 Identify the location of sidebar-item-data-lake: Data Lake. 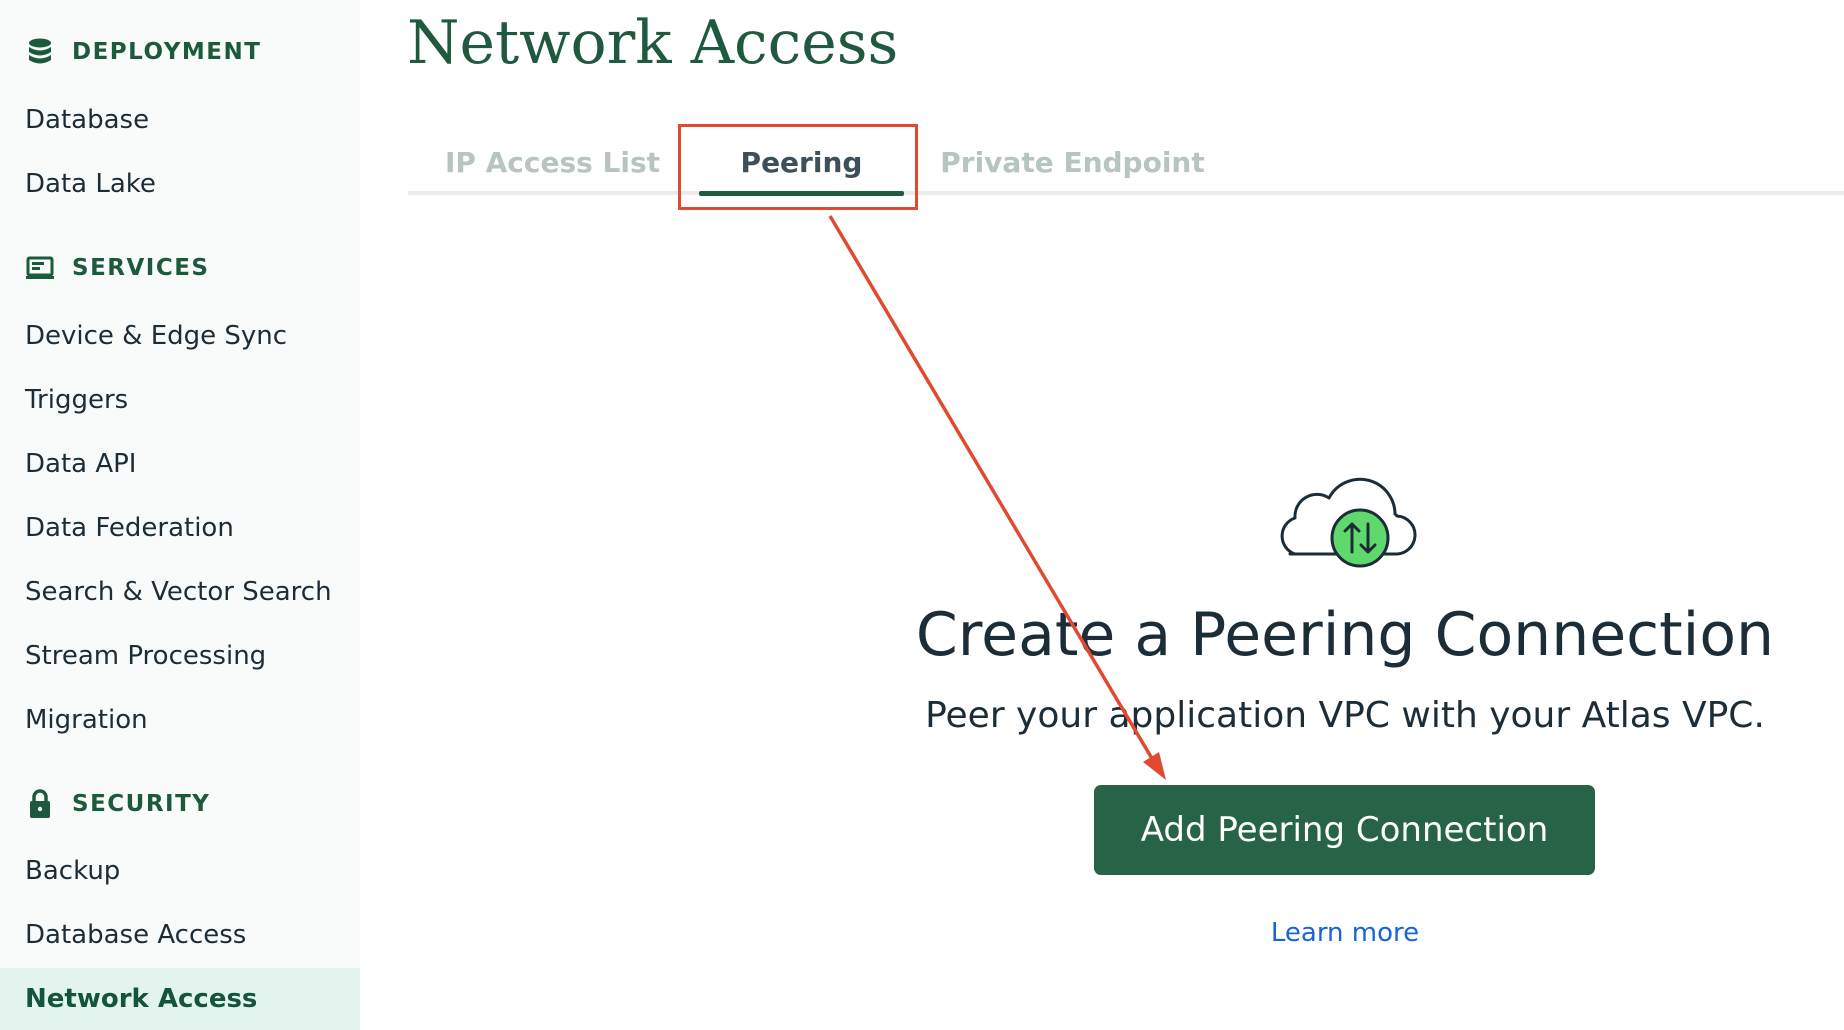
(180, 184).